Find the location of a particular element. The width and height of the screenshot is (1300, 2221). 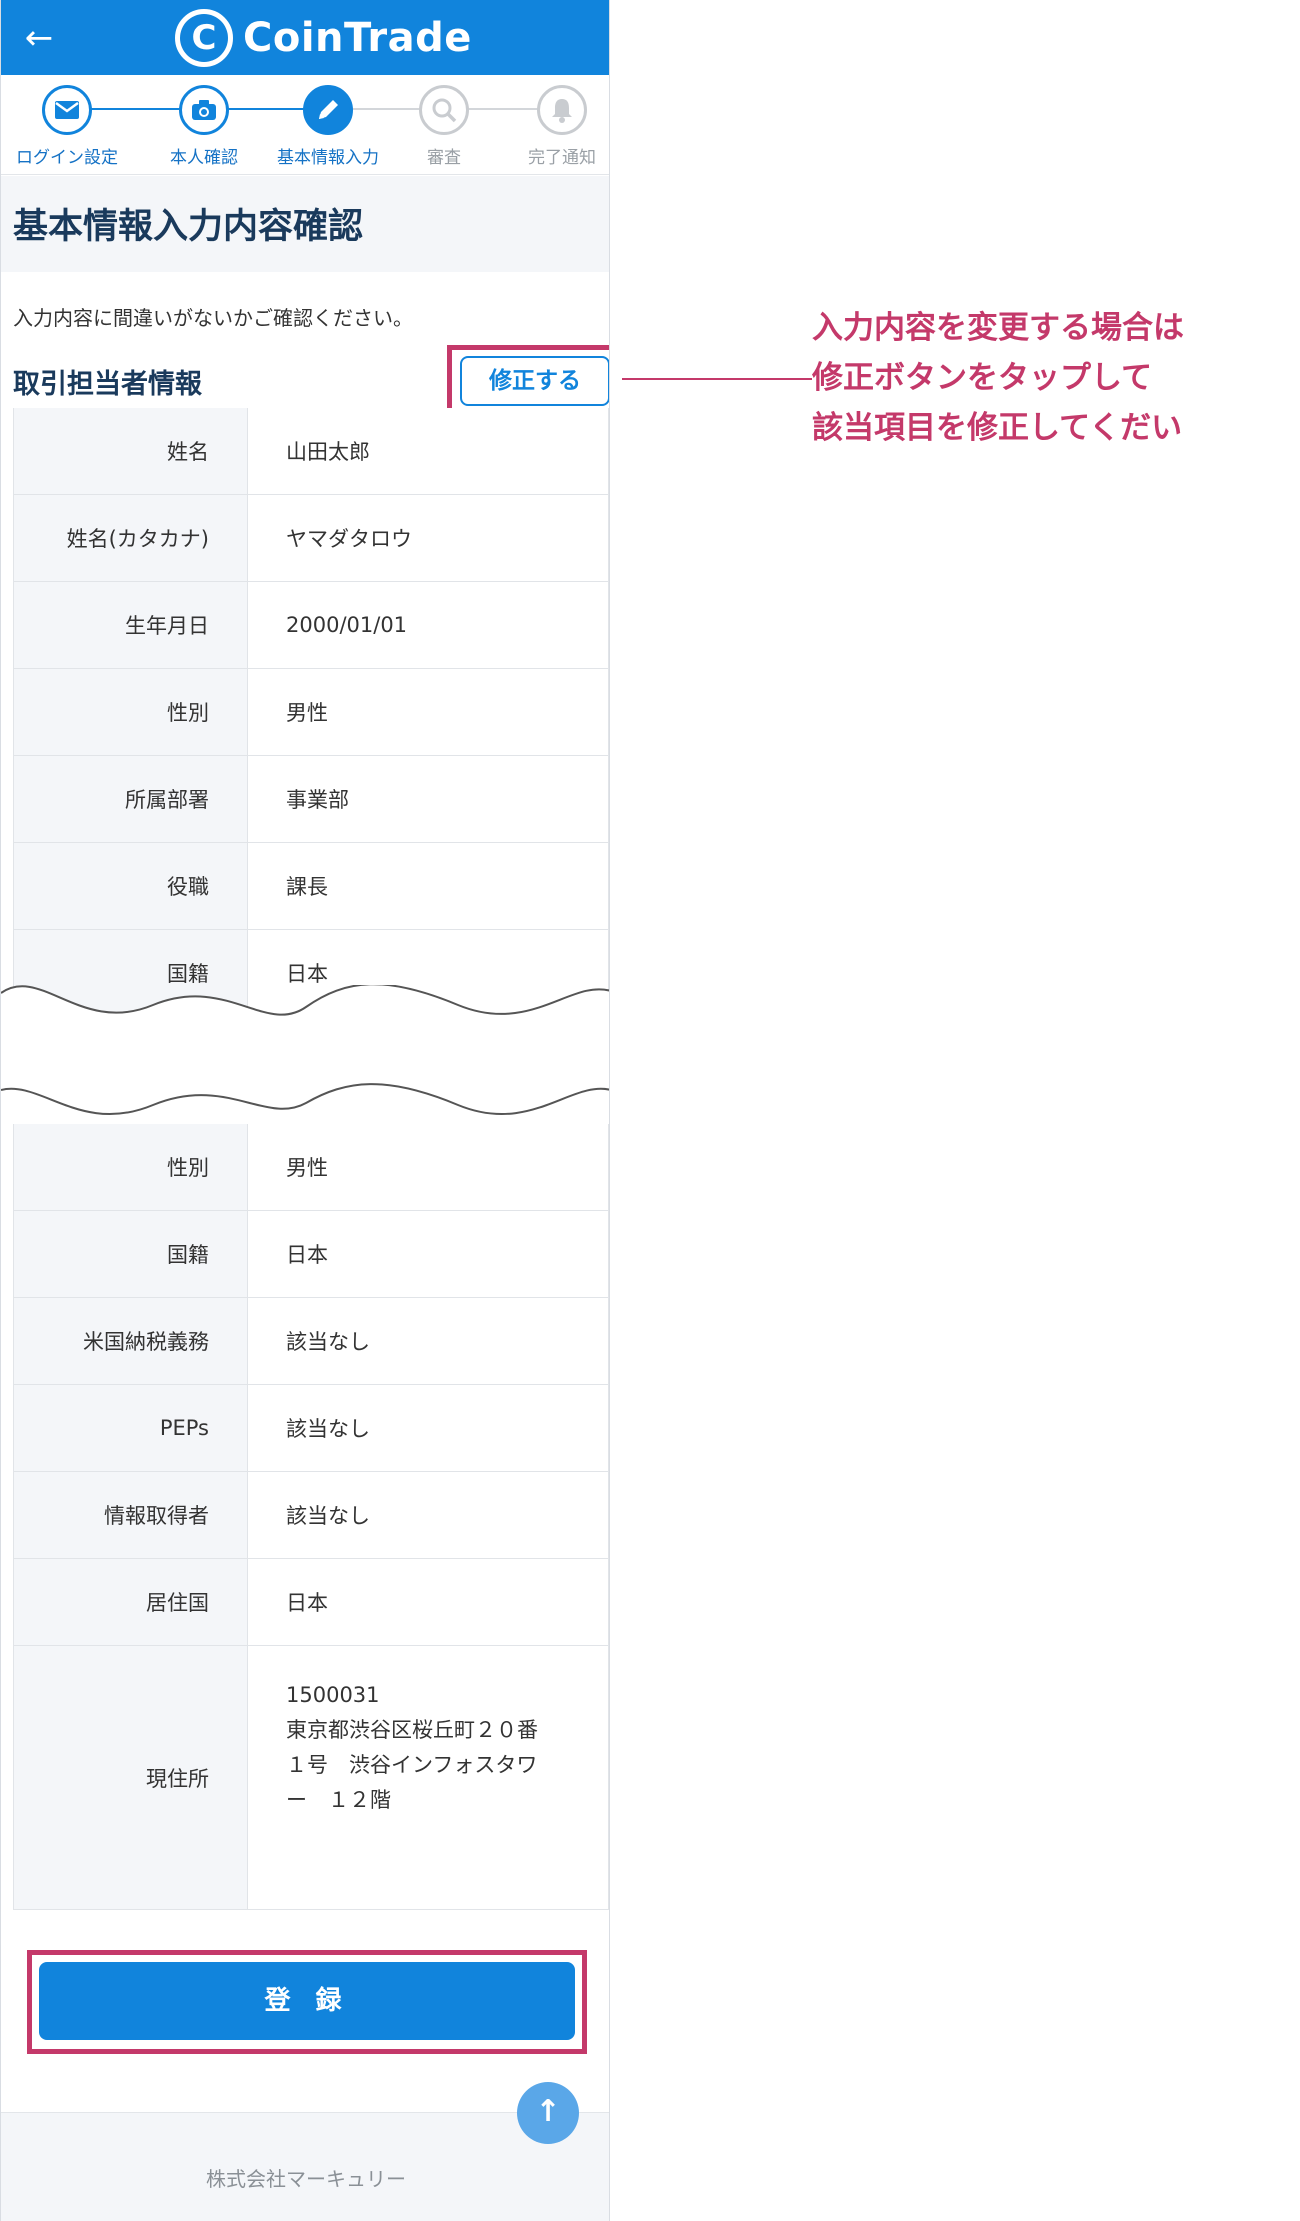

step-label: 完了通知 is located at coordinates (562, 158).